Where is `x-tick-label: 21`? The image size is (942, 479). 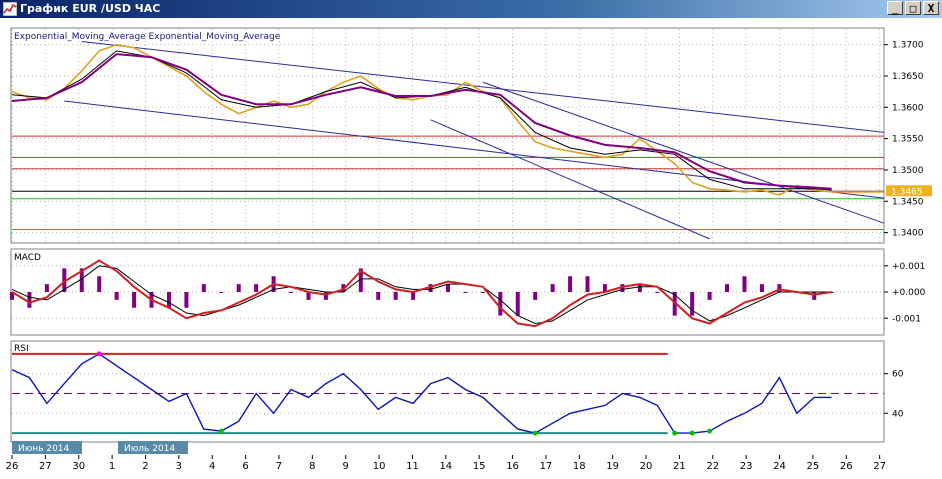 x-tick-label: 21 is located at coordinates (679, 466).